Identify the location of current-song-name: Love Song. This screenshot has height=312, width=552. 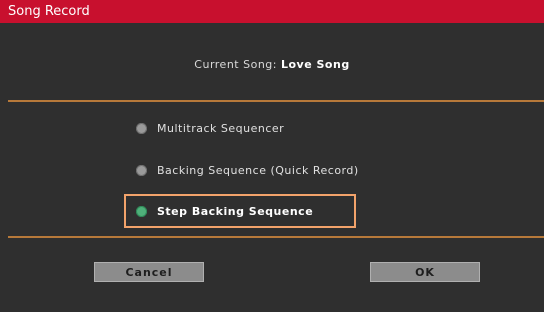
(315, 64).